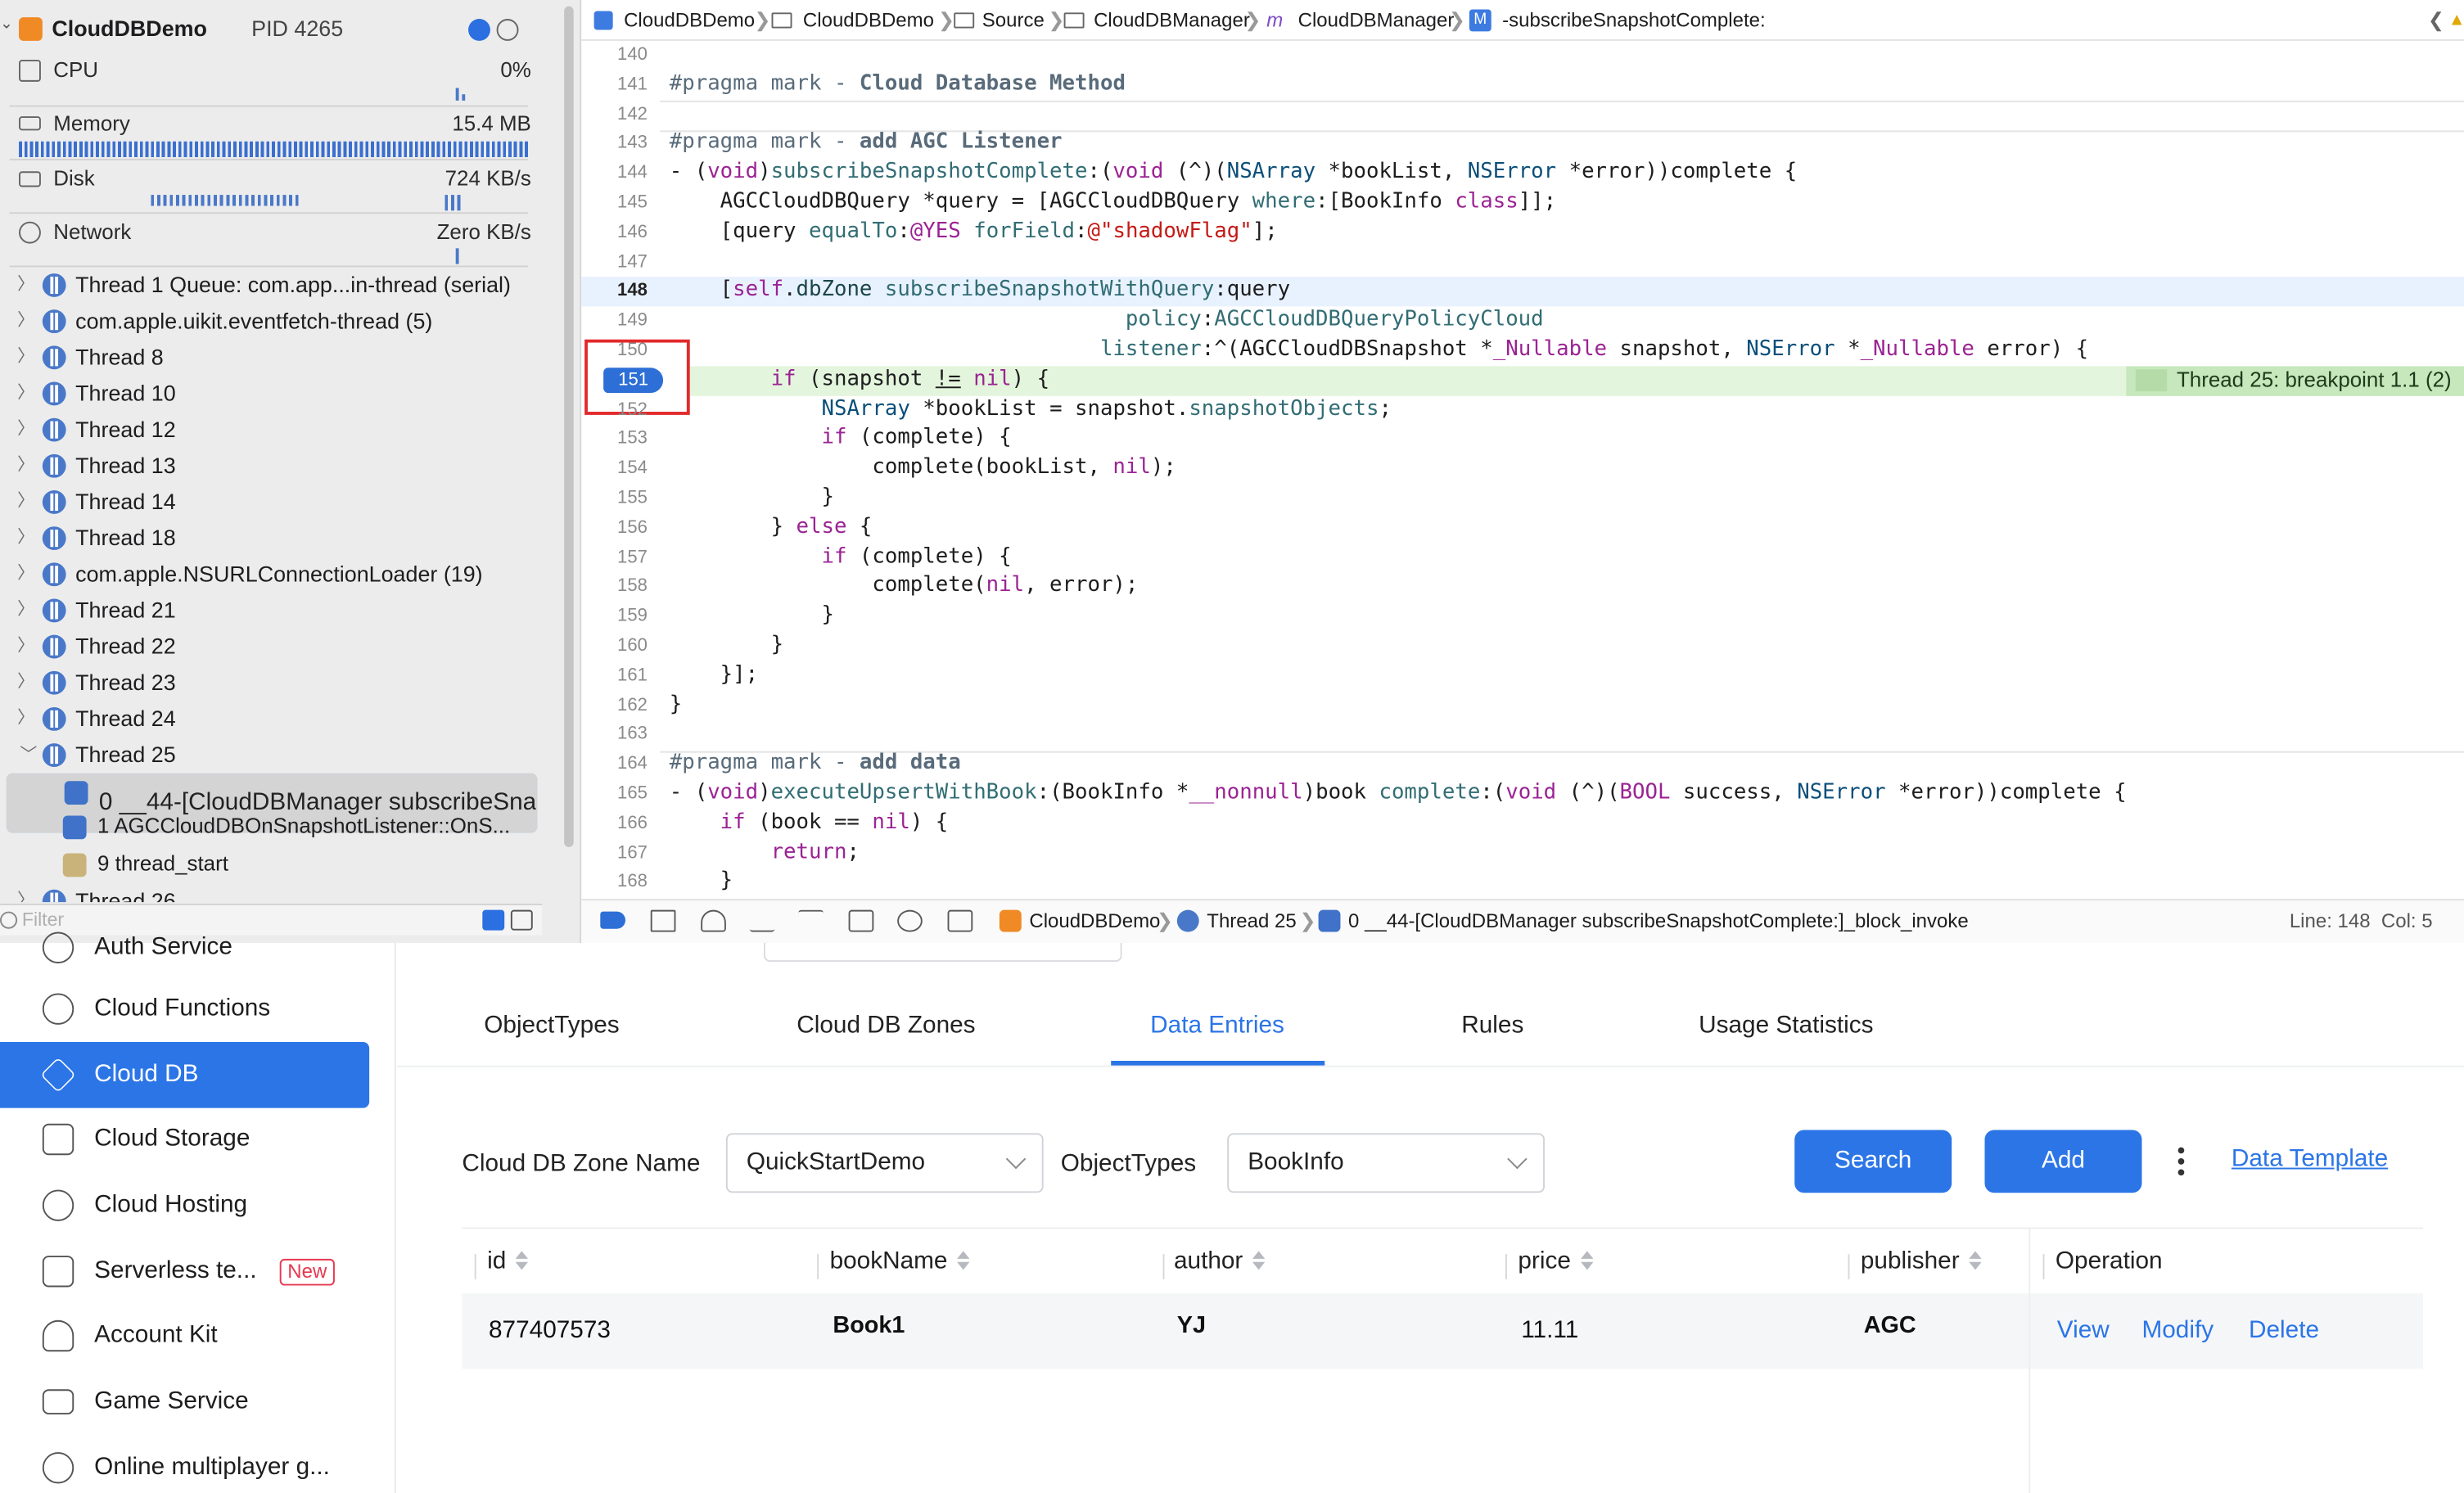 This screenshot has height=1493, width=2464. What do you see at coordinates (663, 920) in the screenshot?
I see `continue-icon` at bounding box center [663, 920].